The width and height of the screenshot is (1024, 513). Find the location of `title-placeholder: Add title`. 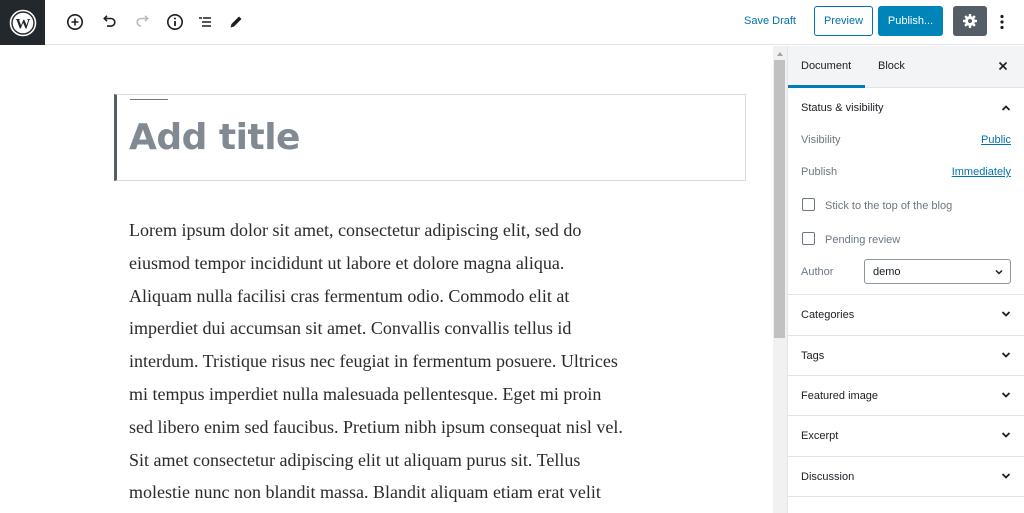

title-placeholder: Add title is located at coordinates (214, 137).